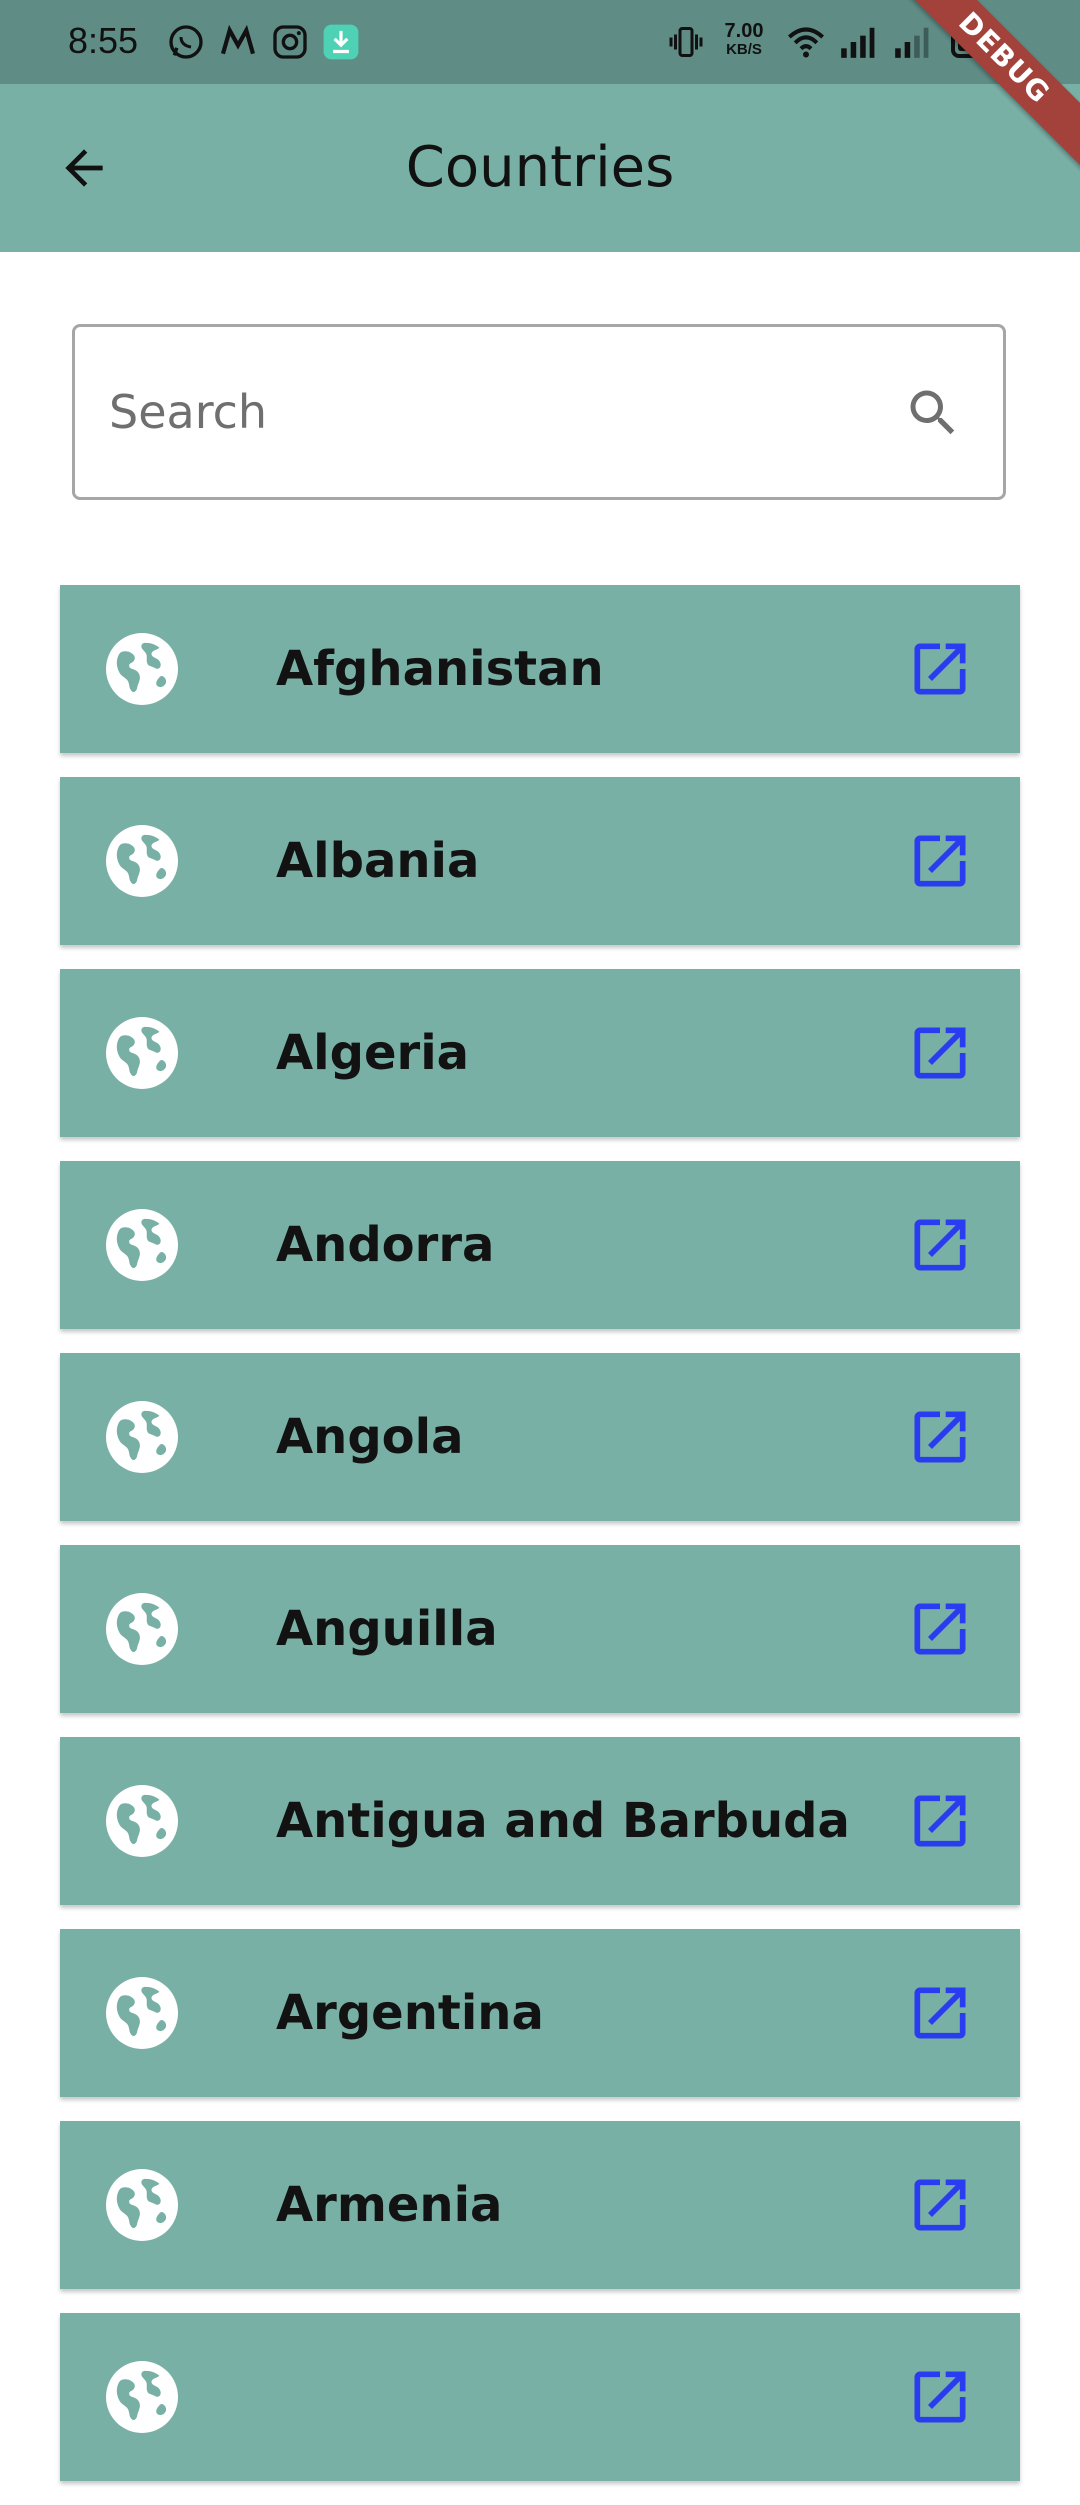 This screenshot has height=2505, width=1080. What do you see at coordinates (385, 1245) in the screenshot?
I see `country-name: Andorra` at bounding box center [385, 1245].